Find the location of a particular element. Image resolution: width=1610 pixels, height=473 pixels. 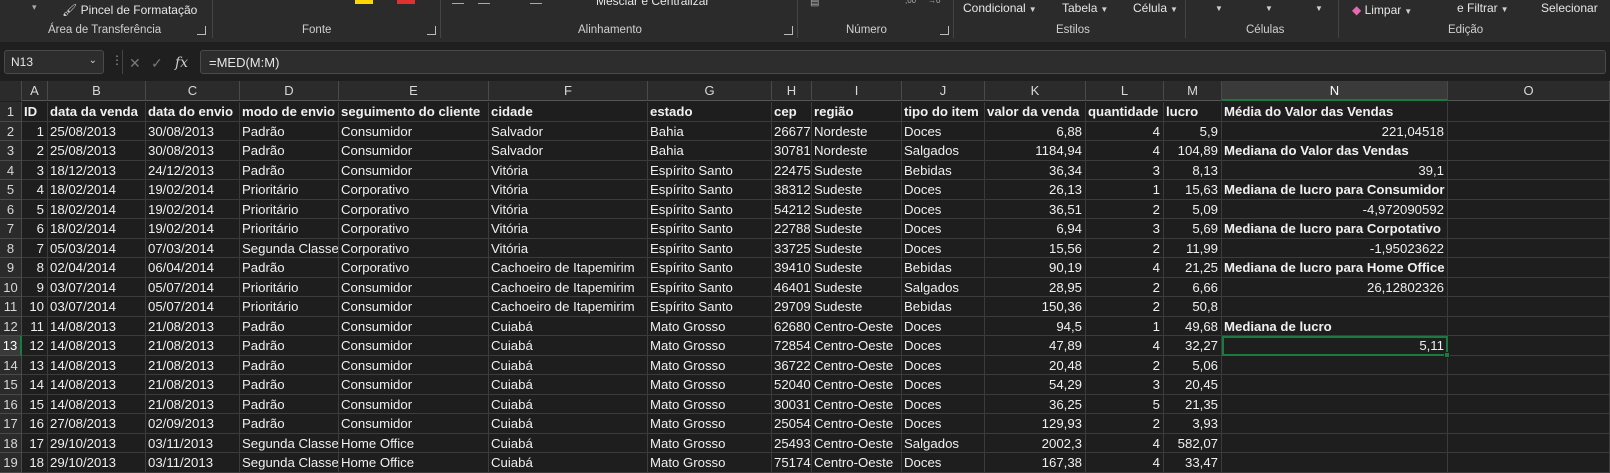

clipboard-launcher-icon is located at coordinates (201, 30).